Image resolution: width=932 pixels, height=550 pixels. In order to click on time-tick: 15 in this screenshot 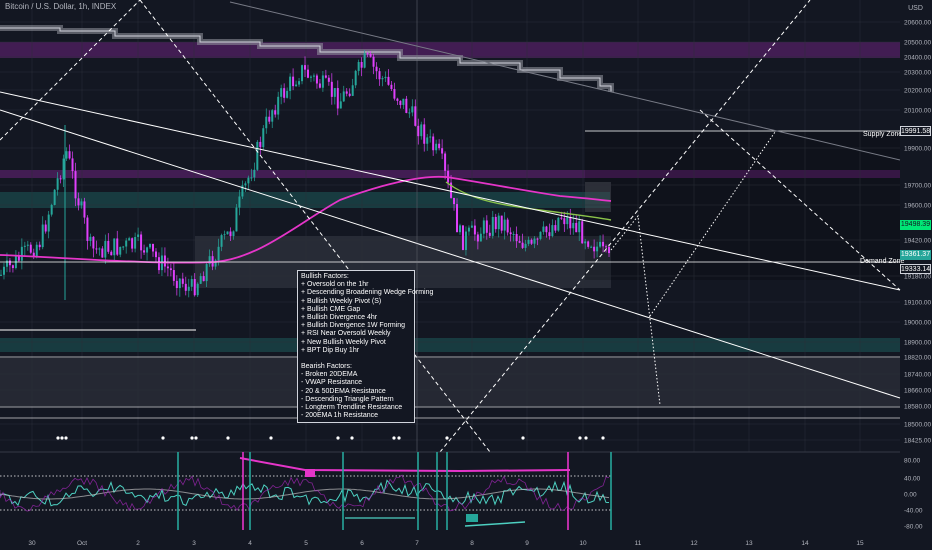, I will do `click(860, 543)`.